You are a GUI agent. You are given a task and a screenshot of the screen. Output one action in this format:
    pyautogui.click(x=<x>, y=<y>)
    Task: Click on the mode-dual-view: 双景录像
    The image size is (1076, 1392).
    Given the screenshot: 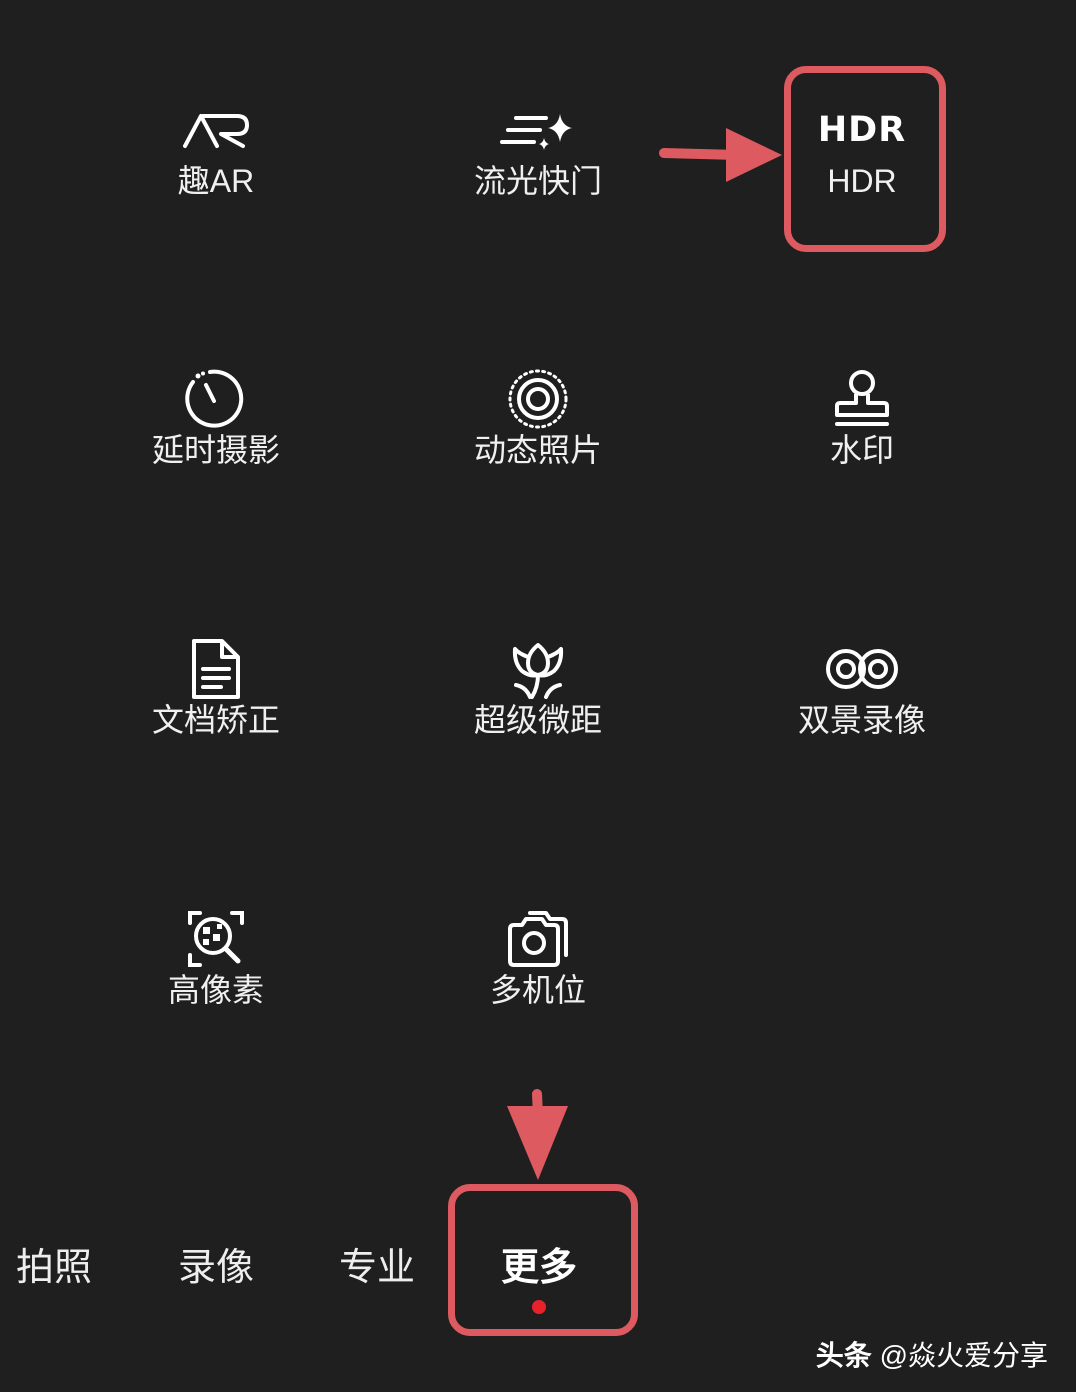 What is the action you would take?
    pyautogui.click(x=862, y=704)
    